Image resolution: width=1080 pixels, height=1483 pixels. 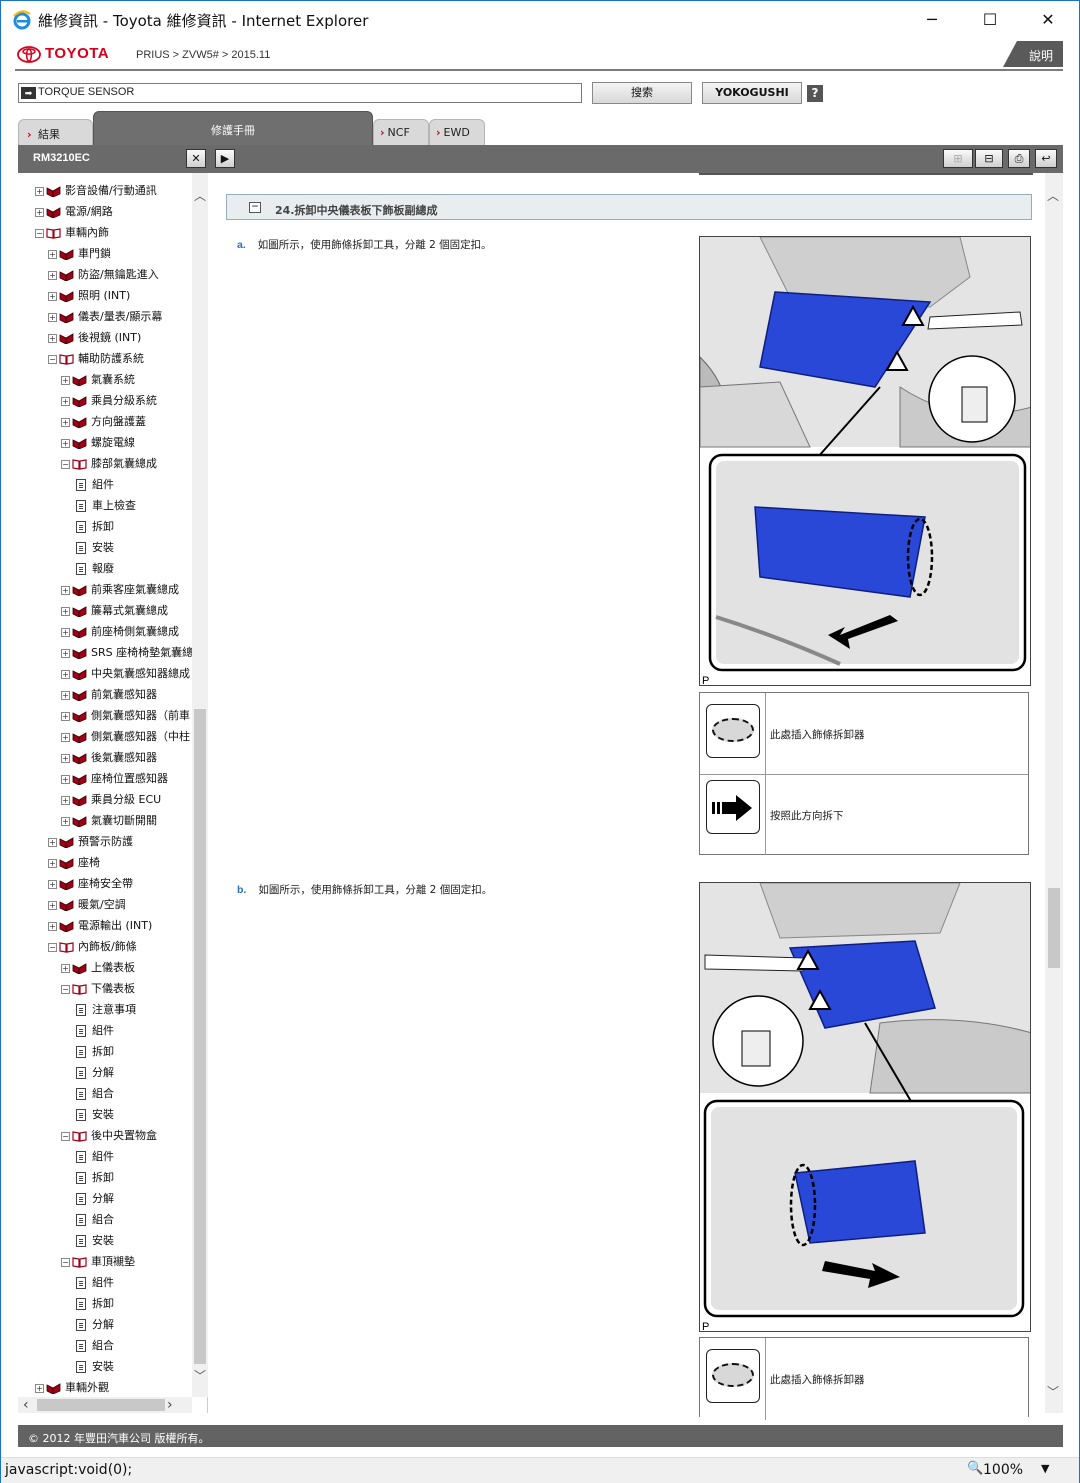 I want to click on sidebar-scroll-thumb, so click(x=200, y=1036).